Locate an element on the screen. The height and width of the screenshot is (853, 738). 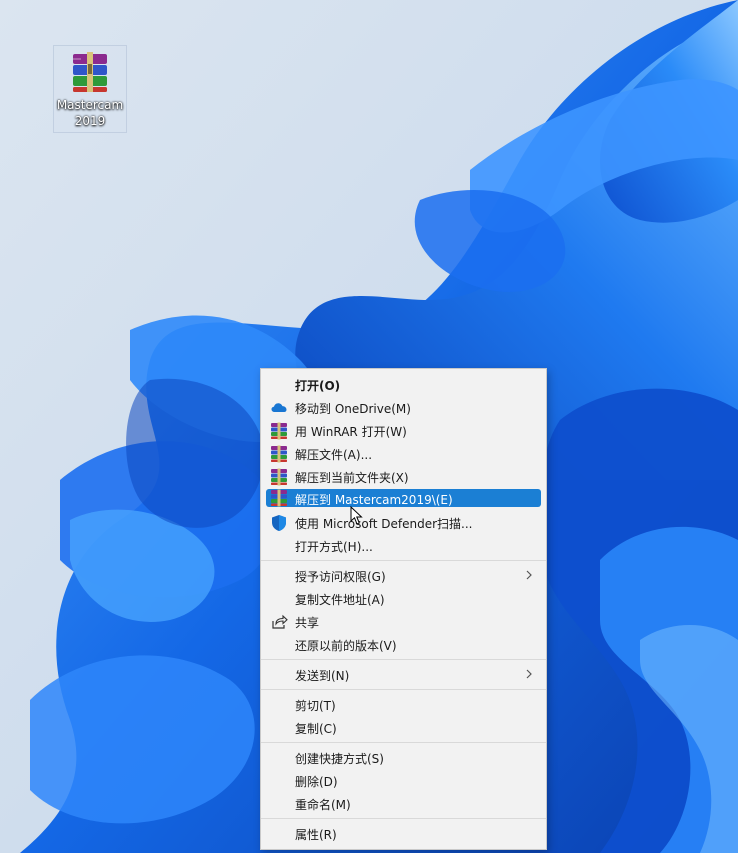
winrar-archive-icon is located at coordinates (90, 72).